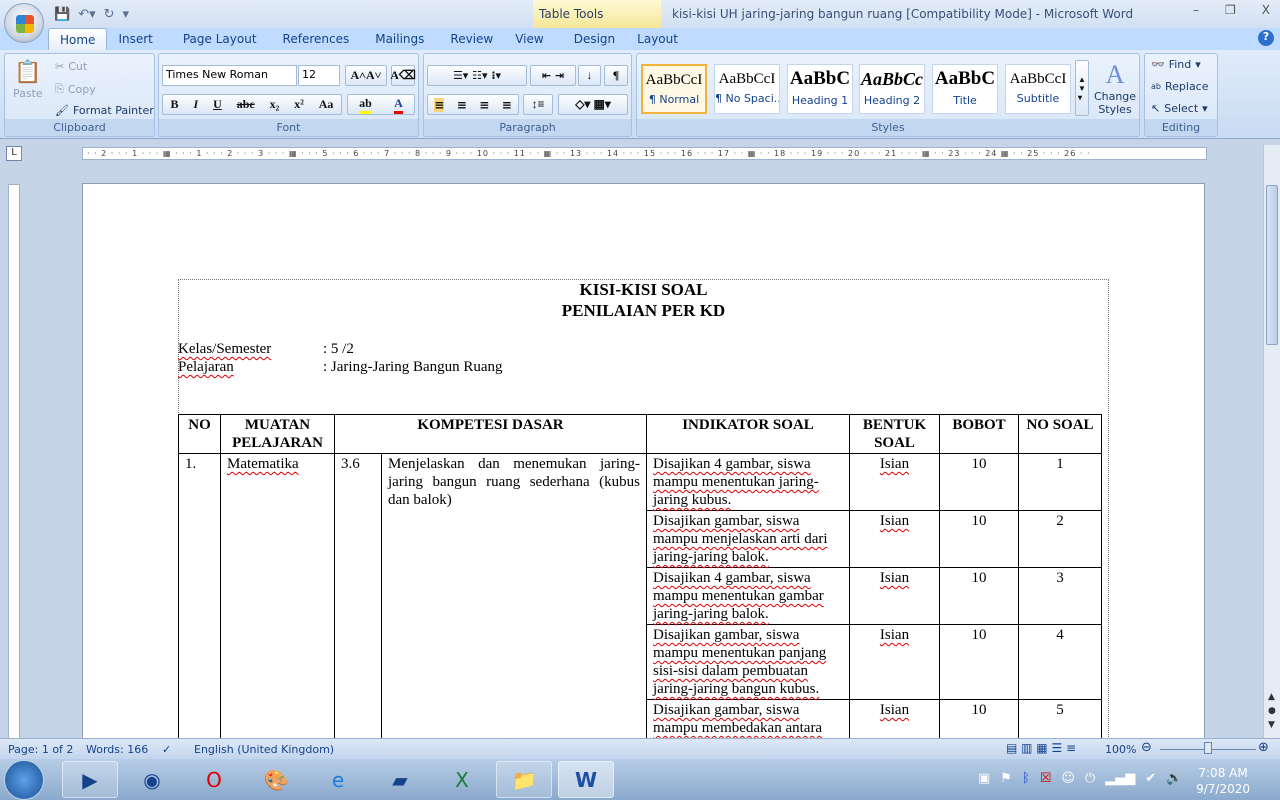  What do you see at coordinates (1180, 86) in the screenshot?
I see `replace-button: ab Replace` at bounding box center [1180, 86].